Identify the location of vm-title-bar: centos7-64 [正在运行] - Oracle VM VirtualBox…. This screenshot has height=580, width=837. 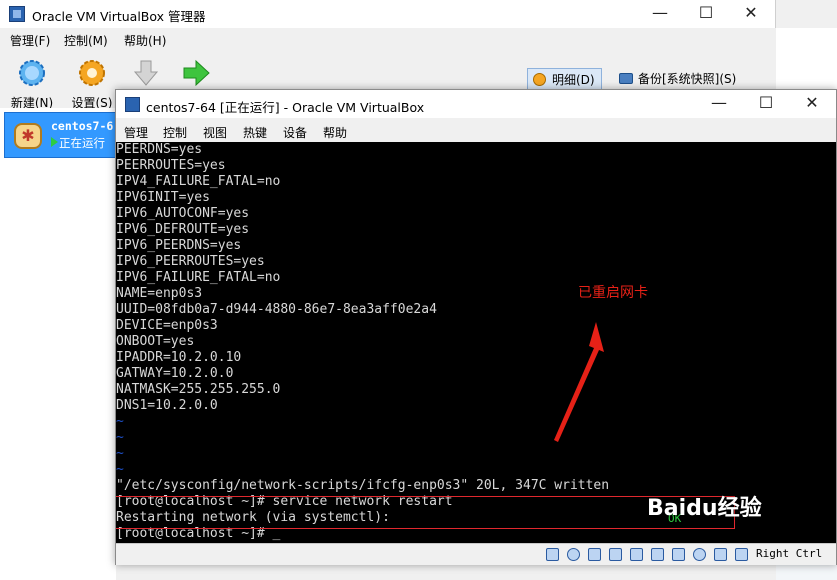
(476, 104).